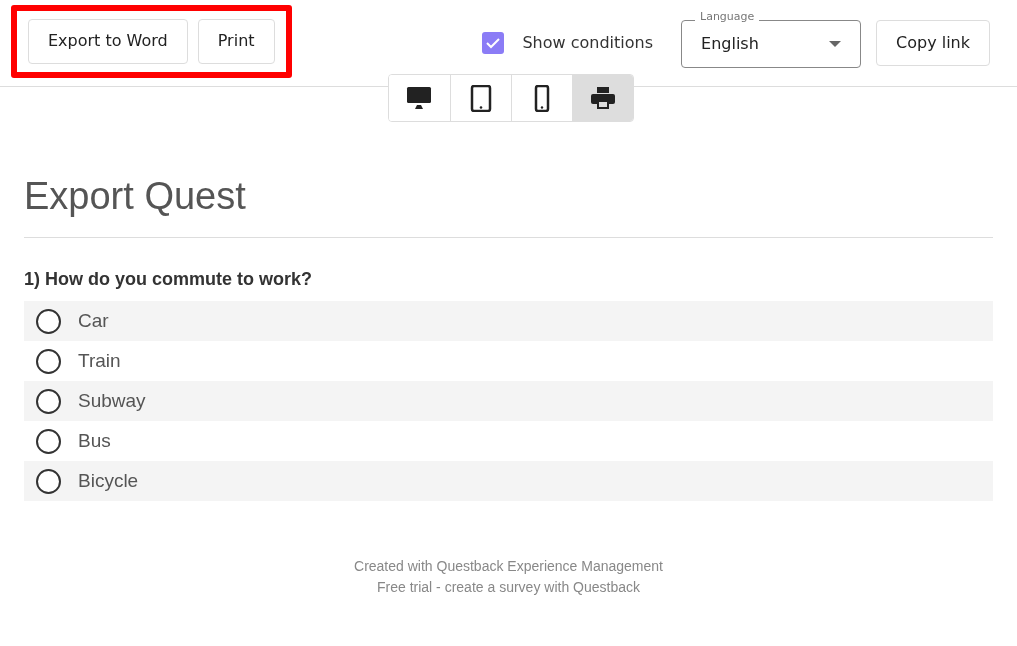 Image resolution: width=1017 pixels, height=646 pixels. I want to click on question-text: 1) How do you commute to work?, so click(168, 280).